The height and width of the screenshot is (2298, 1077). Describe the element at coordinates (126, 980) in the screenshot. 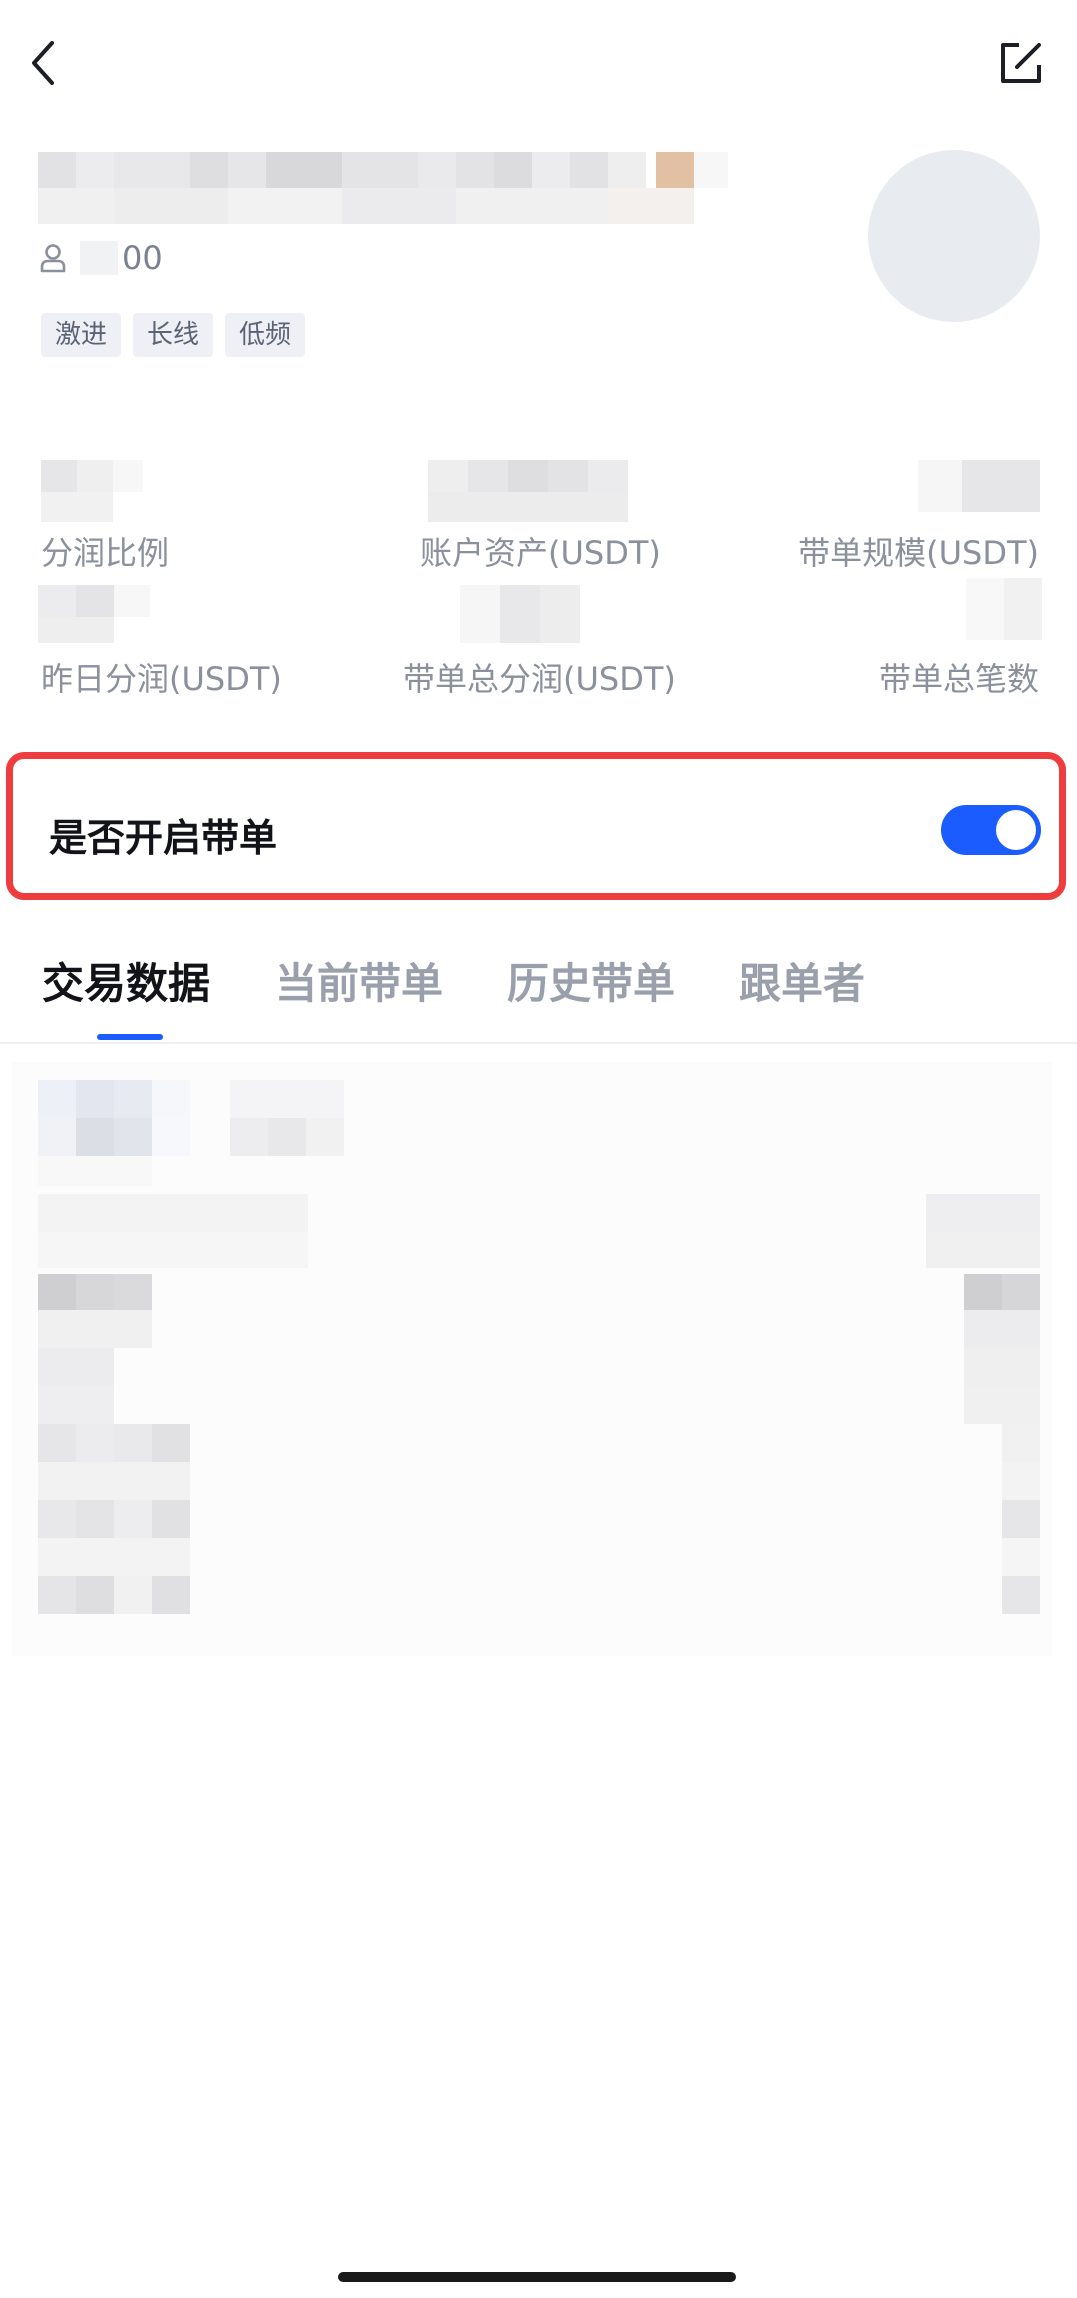

I see `tab-trading-data: 交易数据` at that location.